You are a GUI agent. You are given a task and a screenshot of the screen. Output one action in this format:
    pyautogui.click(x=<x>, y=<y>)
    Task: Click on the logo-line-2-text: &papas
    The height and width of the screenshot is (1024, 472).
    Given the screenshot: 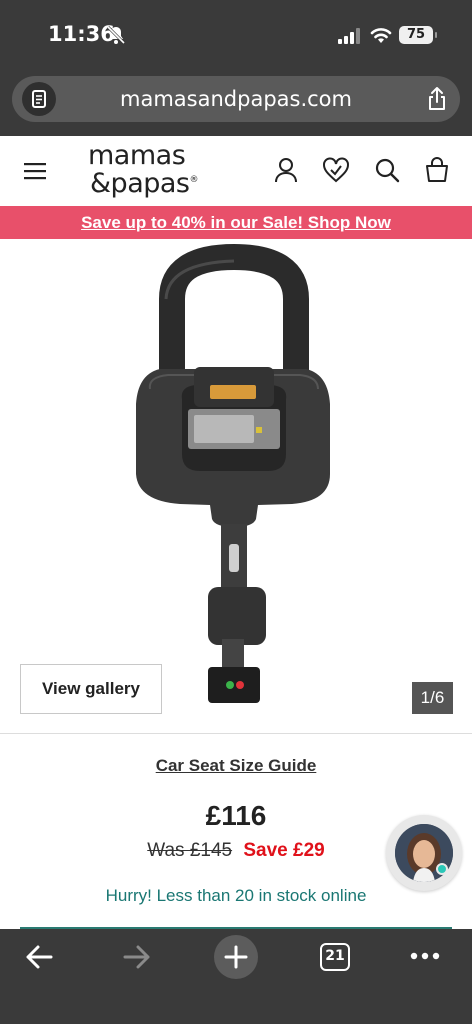 What is the action you would take?
    pyautogui.click(x=140, y=183)
    